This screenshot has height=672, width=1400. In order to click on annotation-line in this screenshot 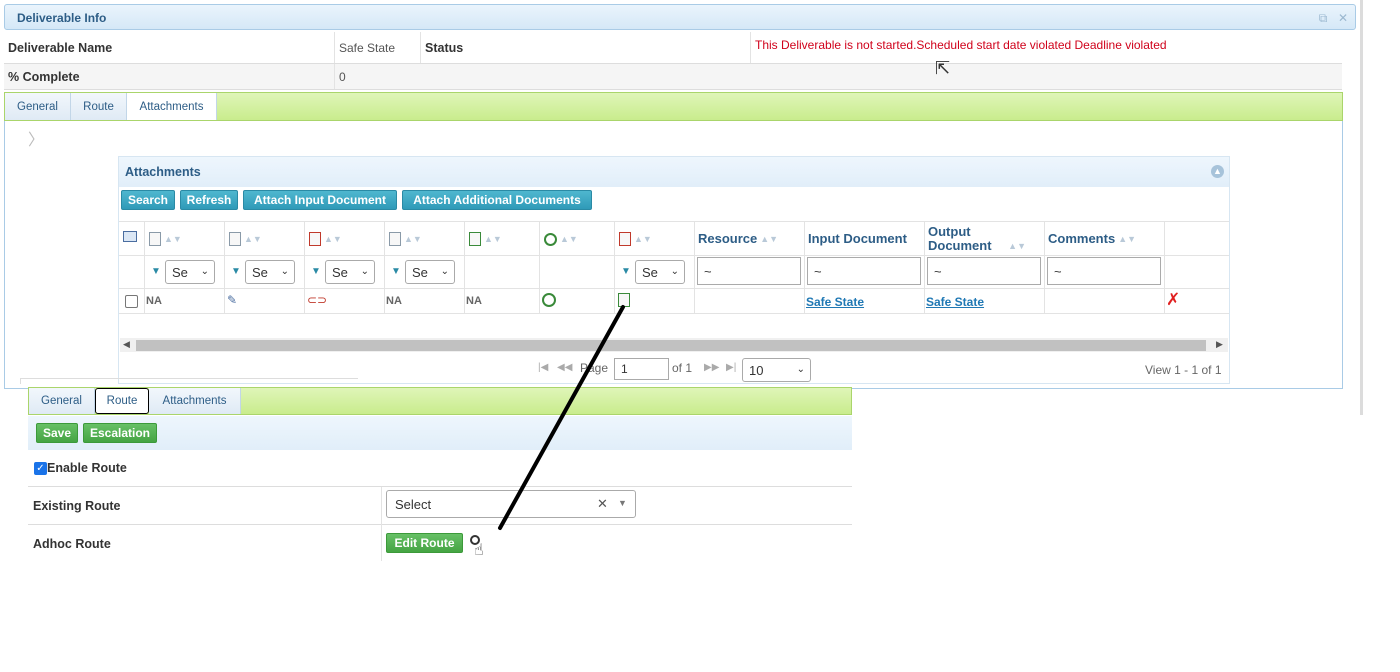, I will do `click(561, 417)`.